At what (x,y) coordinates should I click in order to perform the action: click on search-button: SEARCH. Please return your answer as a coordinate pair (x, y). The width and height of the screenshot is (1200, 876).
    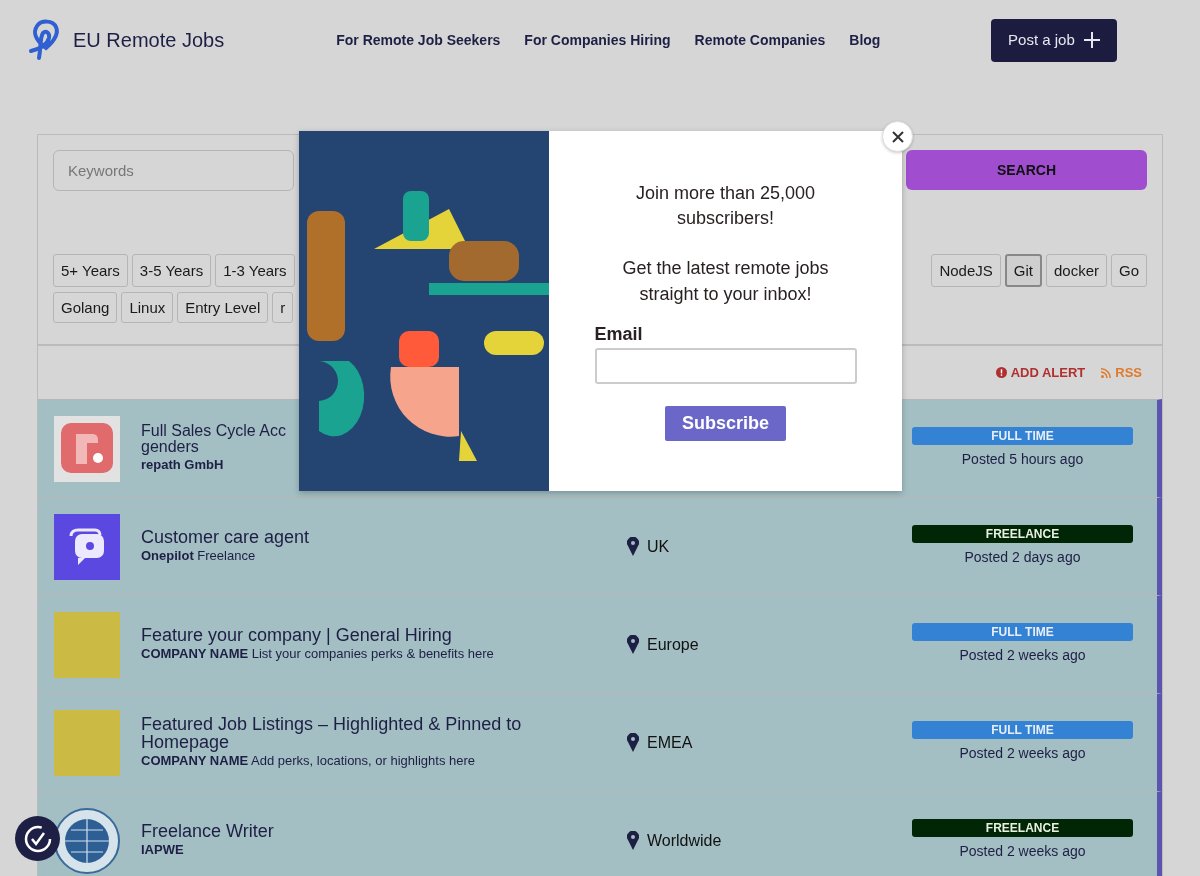
    Looking at the image, I should click on (1026, 170).